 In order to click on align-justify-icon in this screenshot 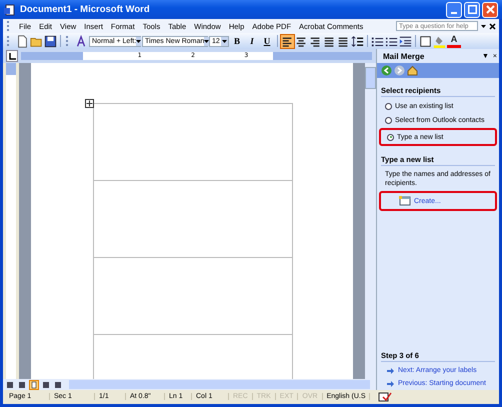, I will do `click(329, 41)`.